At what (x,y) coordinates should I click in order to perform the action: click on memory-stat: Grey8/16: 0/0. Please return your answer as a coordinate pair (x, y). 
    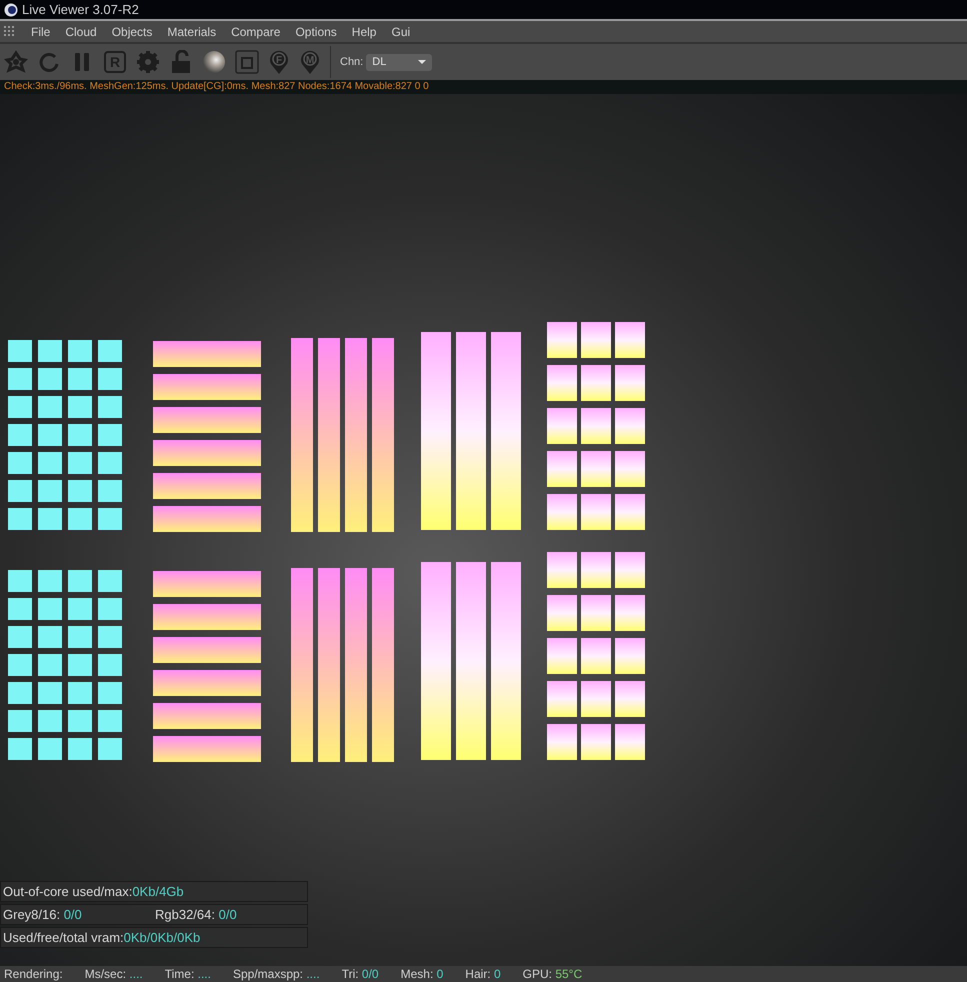
    Looking at the image, I should click on (43, 915).